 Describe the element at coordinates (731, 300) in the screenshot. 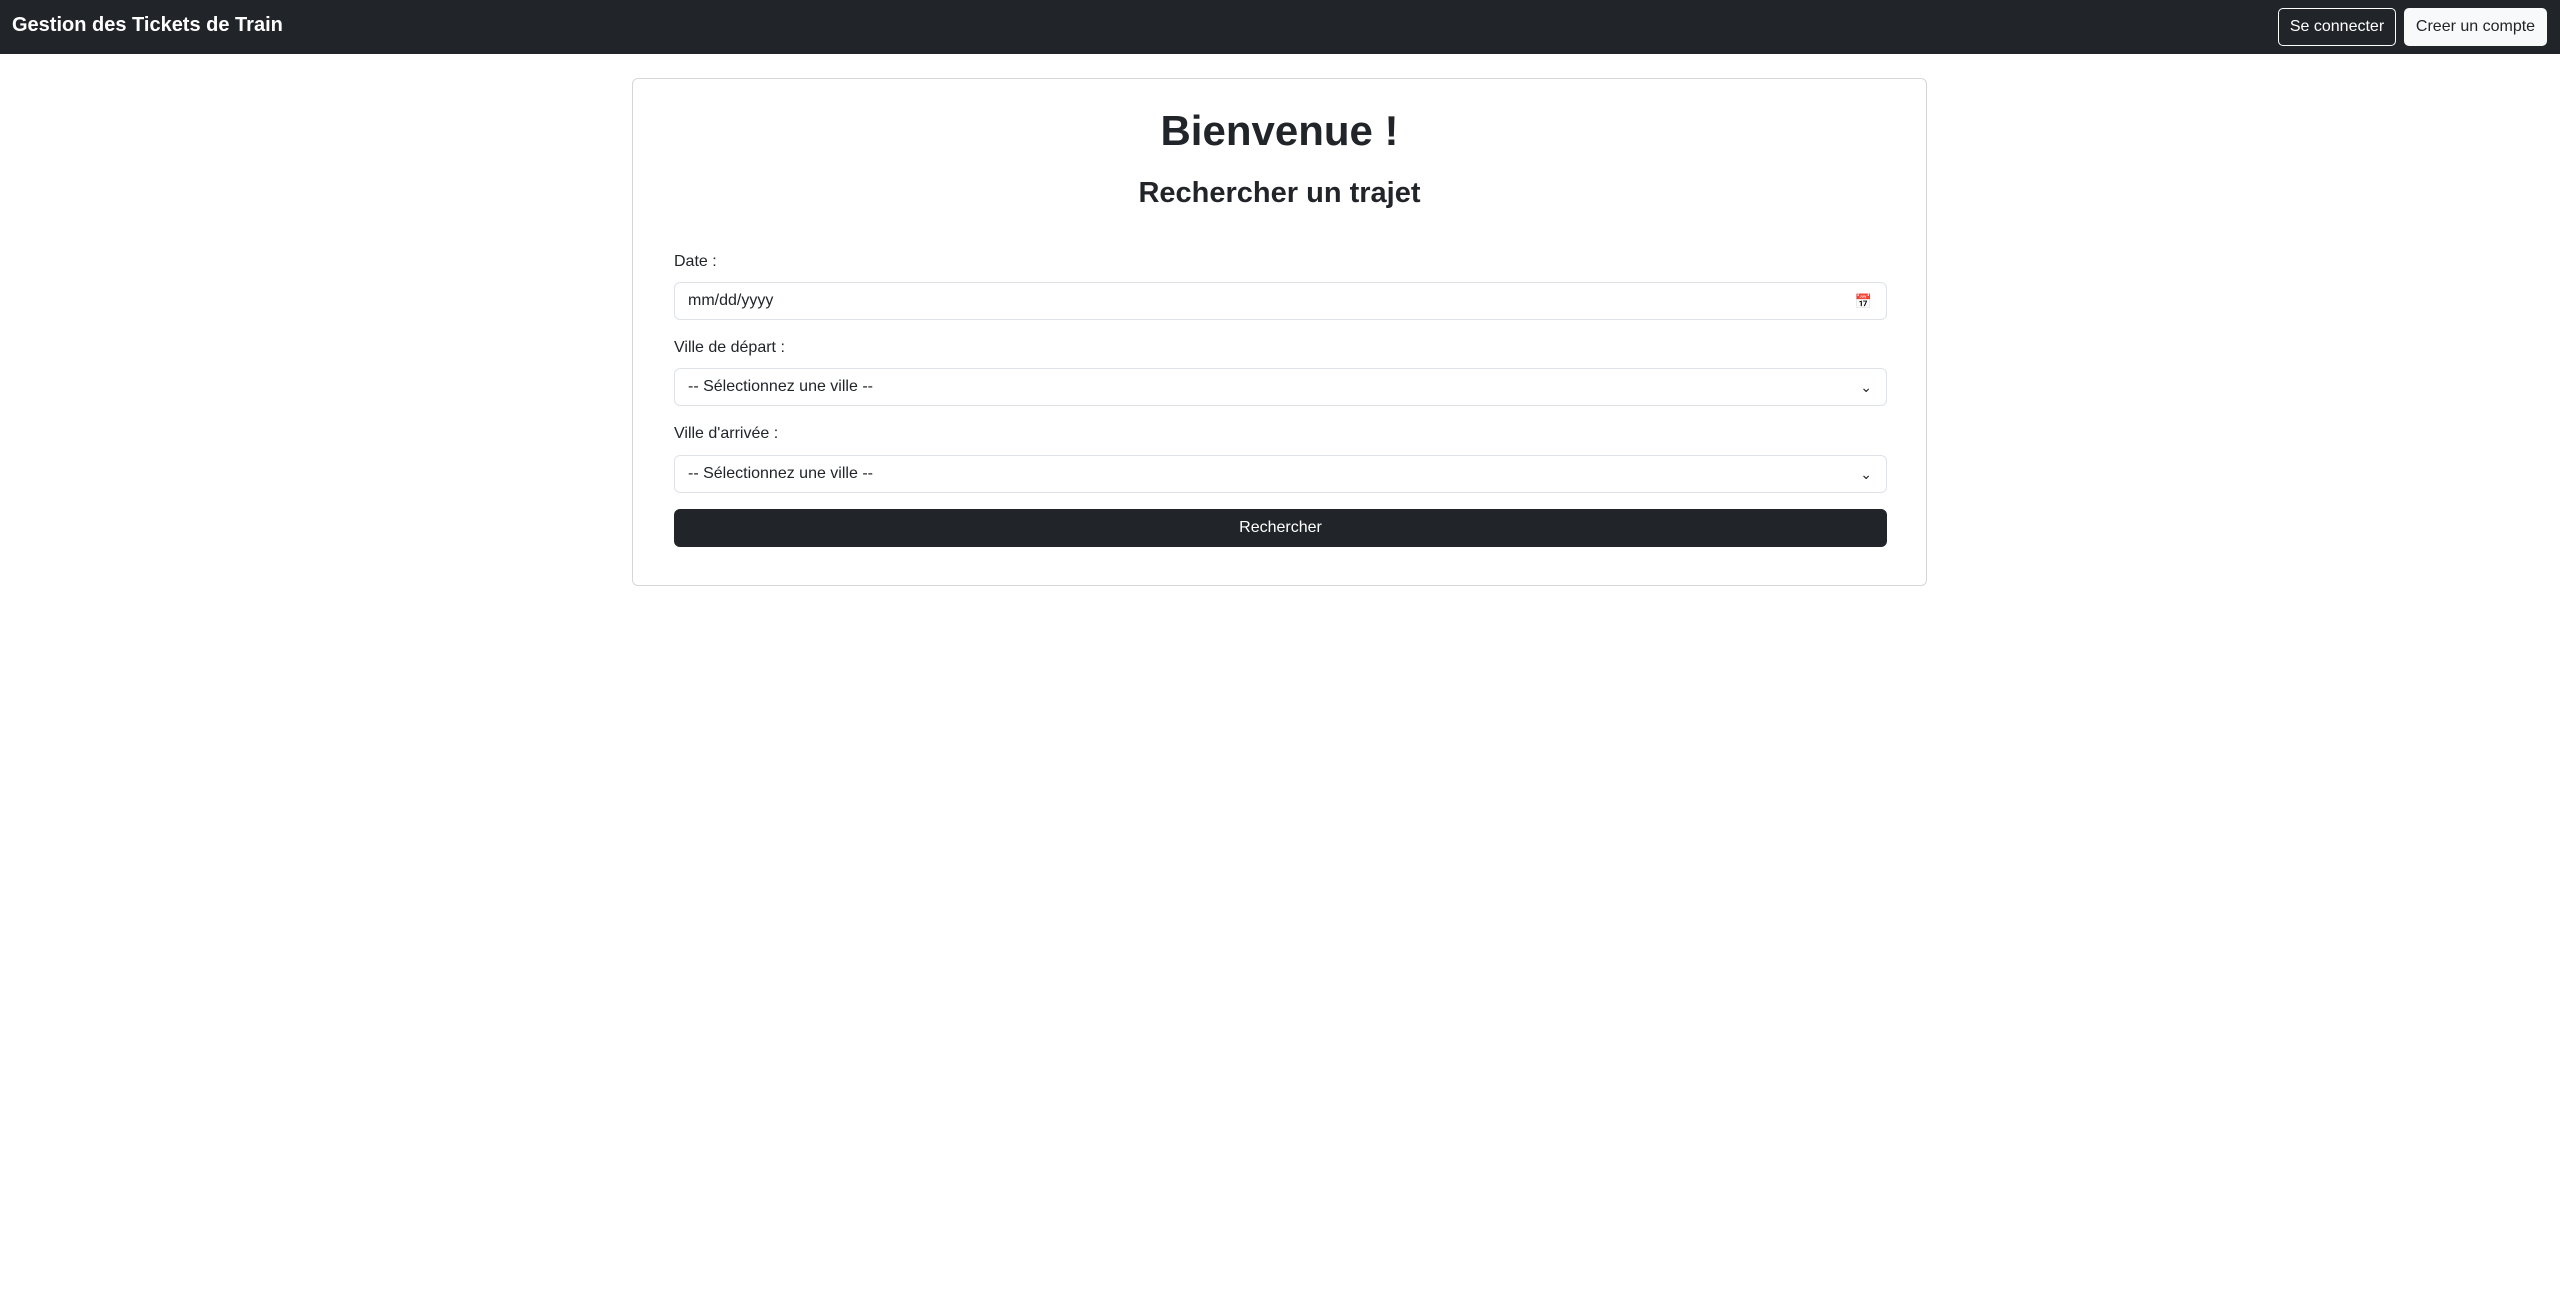

I see `date-placeholder: mm/dd/yyyy` at that location.